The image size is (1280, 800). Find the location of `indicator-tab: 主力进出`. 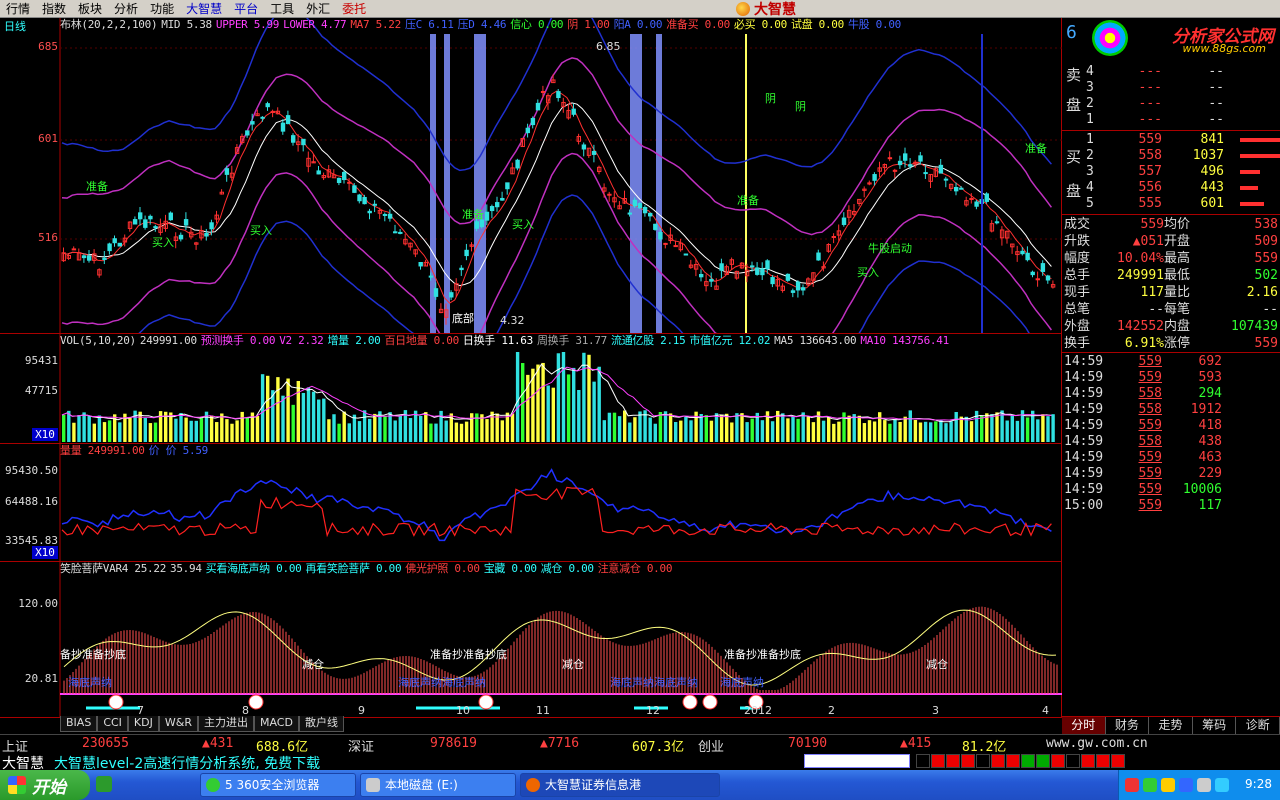

indicator-tab: 主力进出 is located at coordinates (225, 724).